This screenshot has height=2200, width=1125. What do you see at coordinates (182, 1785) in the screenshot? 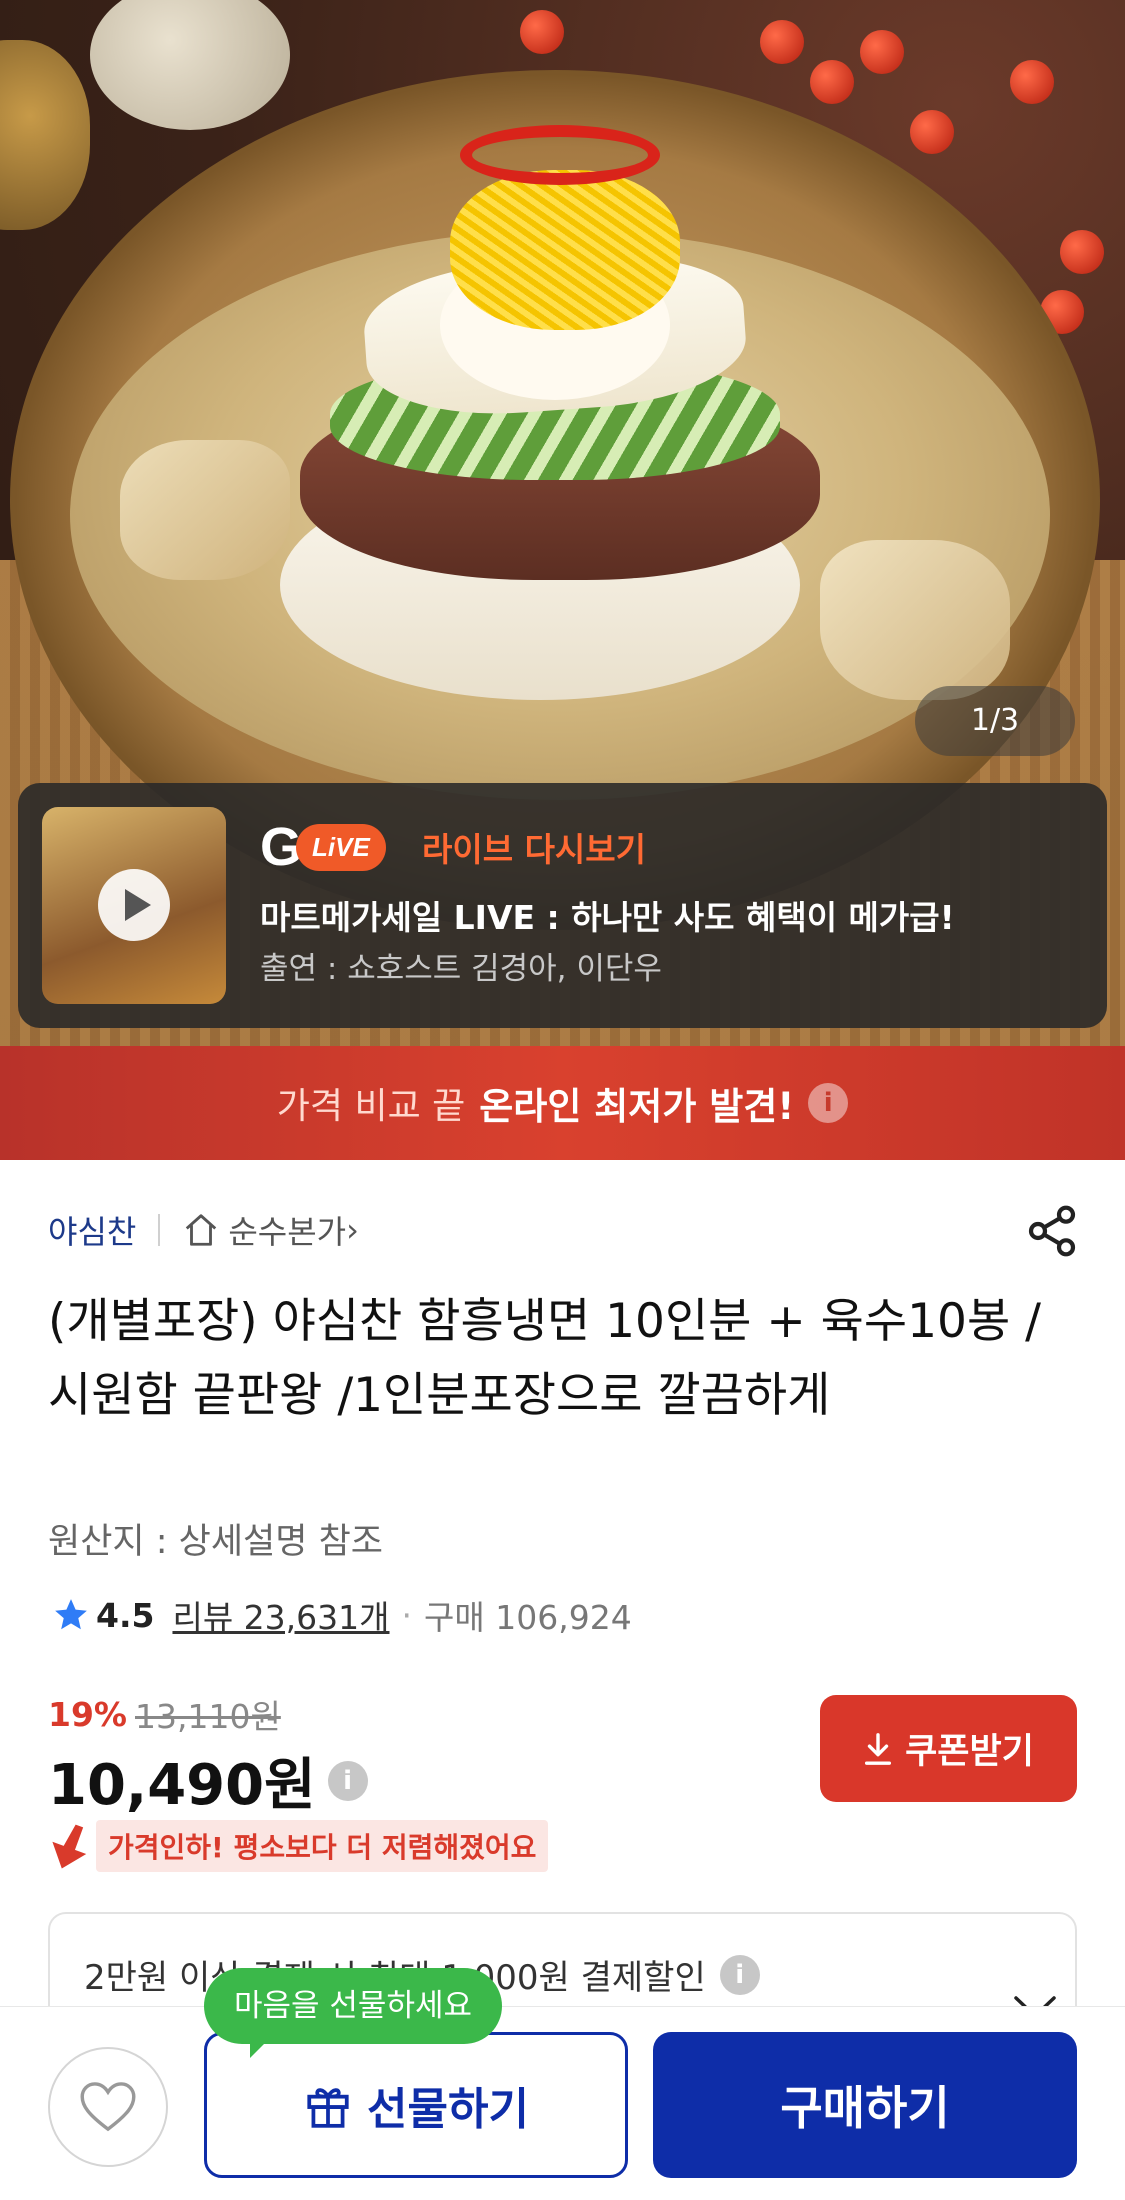
I see `sale-price: 10,490원` at bounding box center [182, 1785].